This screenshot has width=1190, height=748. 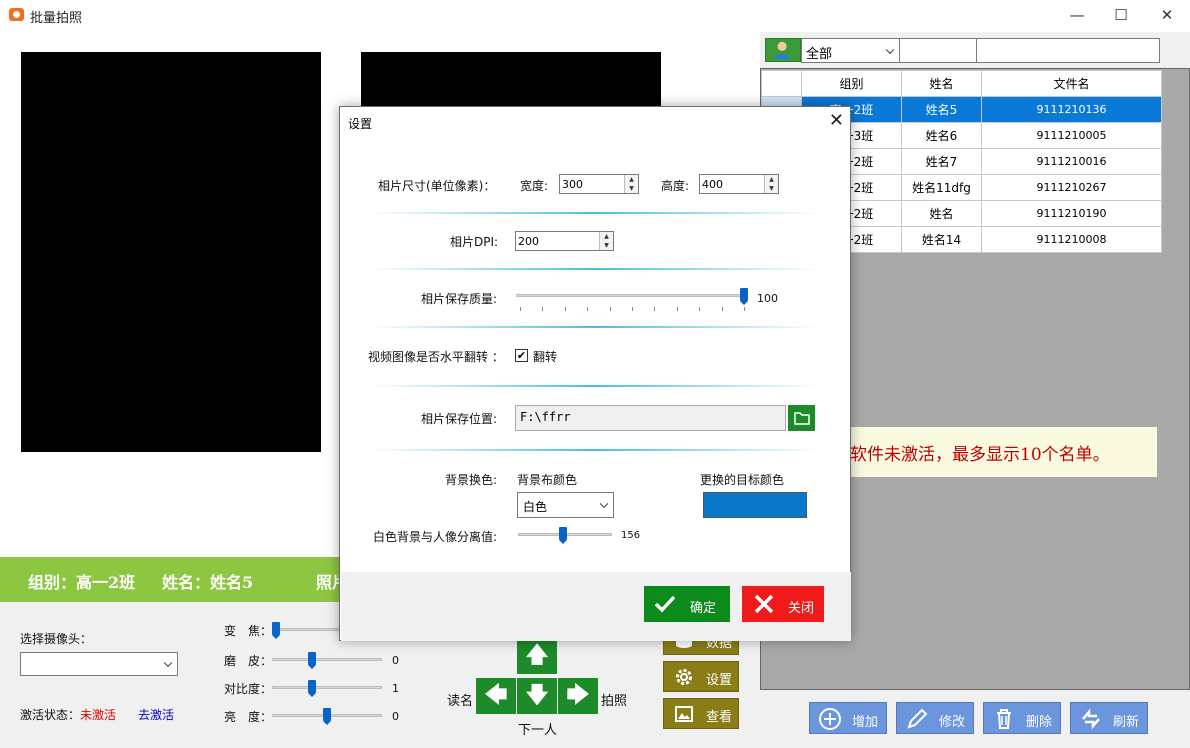 I want to click on image-icon, so click(x=684, y=714).